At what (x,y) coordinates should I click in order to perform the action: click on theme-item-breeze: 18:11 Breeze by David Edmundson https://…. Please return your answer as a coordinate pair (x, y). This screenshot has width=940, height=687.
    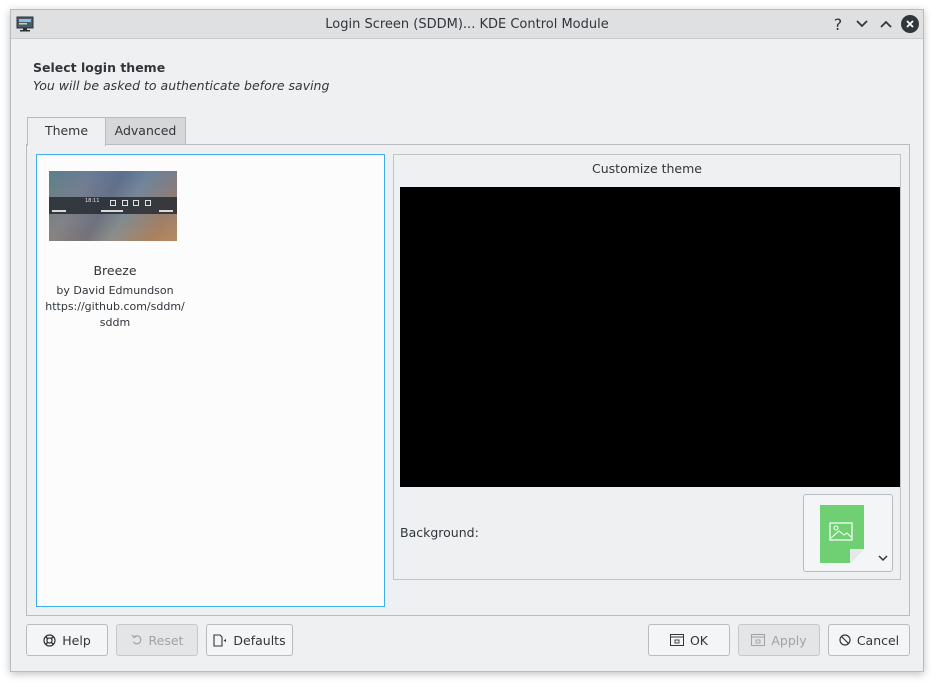
    Looking at the image, I should click on (115, 251).